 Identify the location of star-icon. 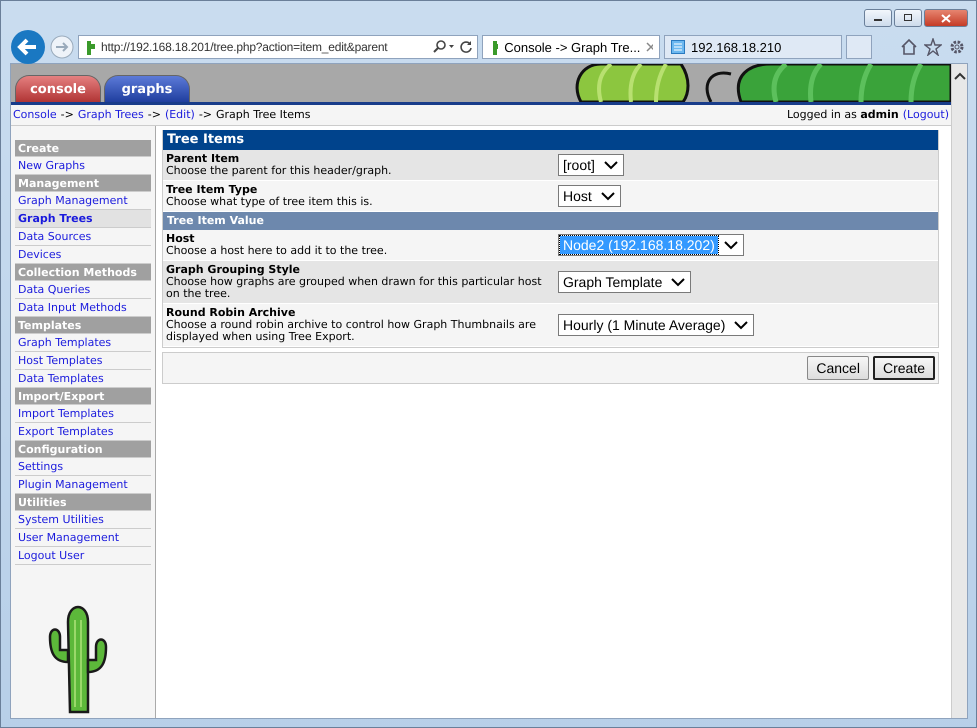
(933, 47).